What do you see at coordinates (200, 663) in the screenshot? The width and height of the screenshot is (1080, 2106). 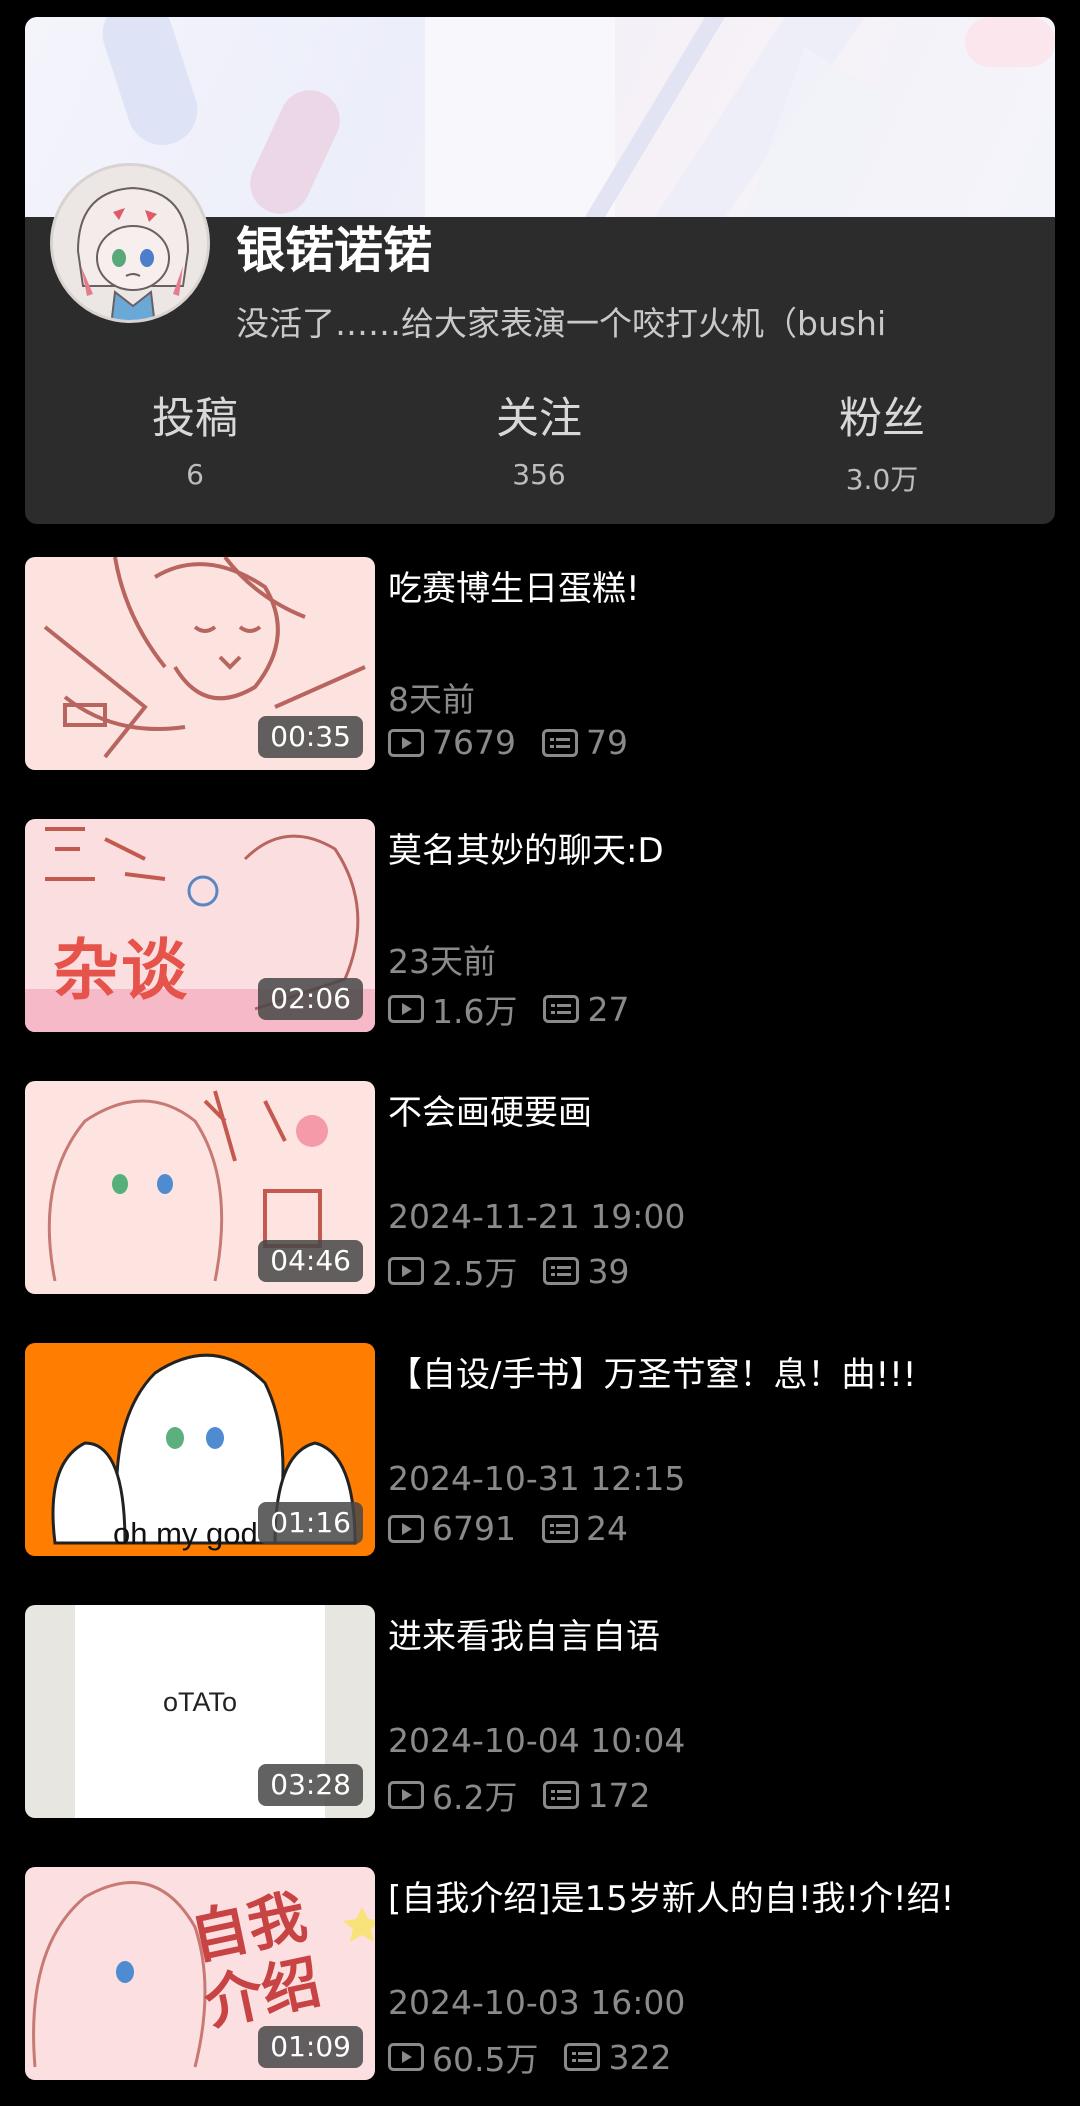 I see `video-thumbnail: 00:35` at bounding box center [200, 663].